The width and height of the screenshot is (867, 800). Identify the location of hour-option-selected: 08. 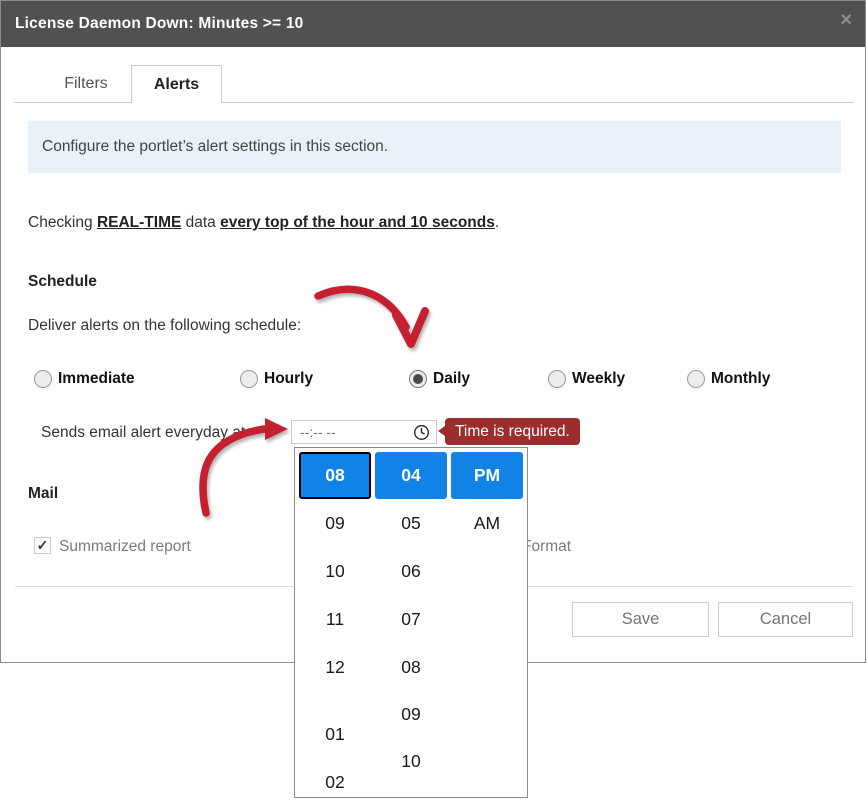
(335, 475).